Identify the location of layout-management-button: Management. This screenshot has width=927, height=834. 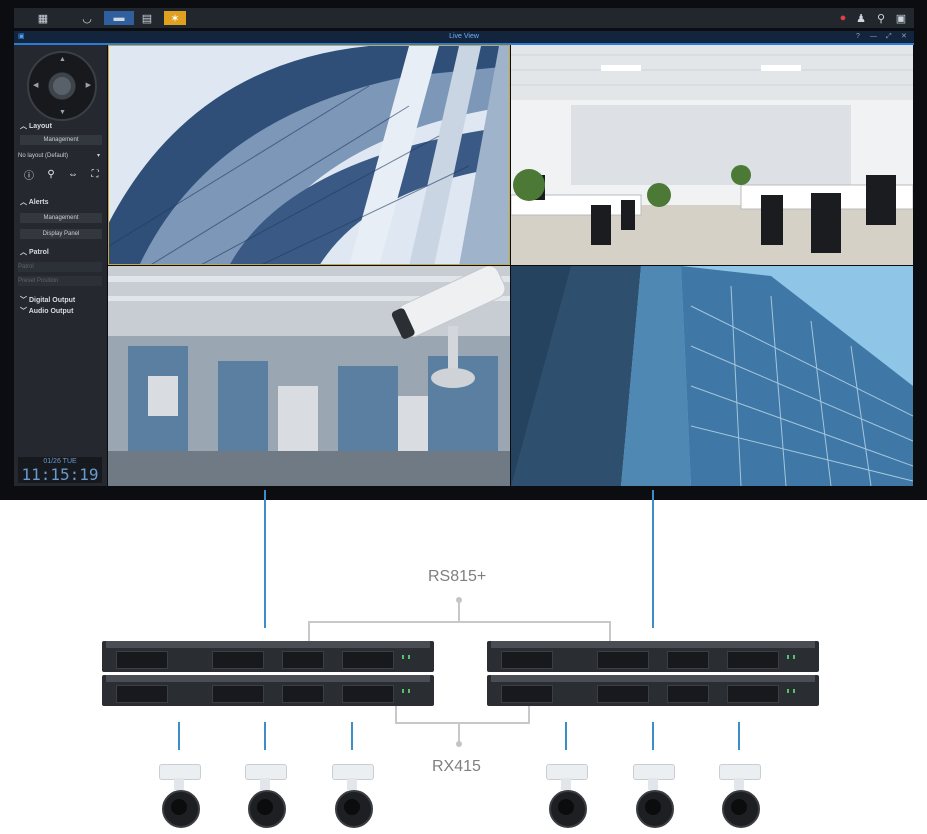
(61, 140).